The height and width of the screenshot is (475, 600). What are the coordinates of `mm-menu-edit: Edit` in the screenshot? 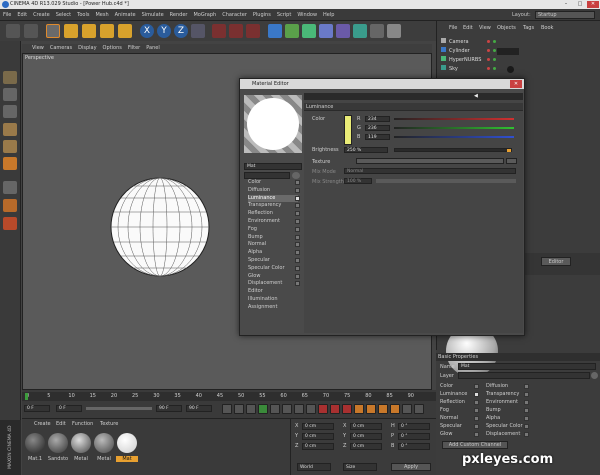 It's located at (61, 424).